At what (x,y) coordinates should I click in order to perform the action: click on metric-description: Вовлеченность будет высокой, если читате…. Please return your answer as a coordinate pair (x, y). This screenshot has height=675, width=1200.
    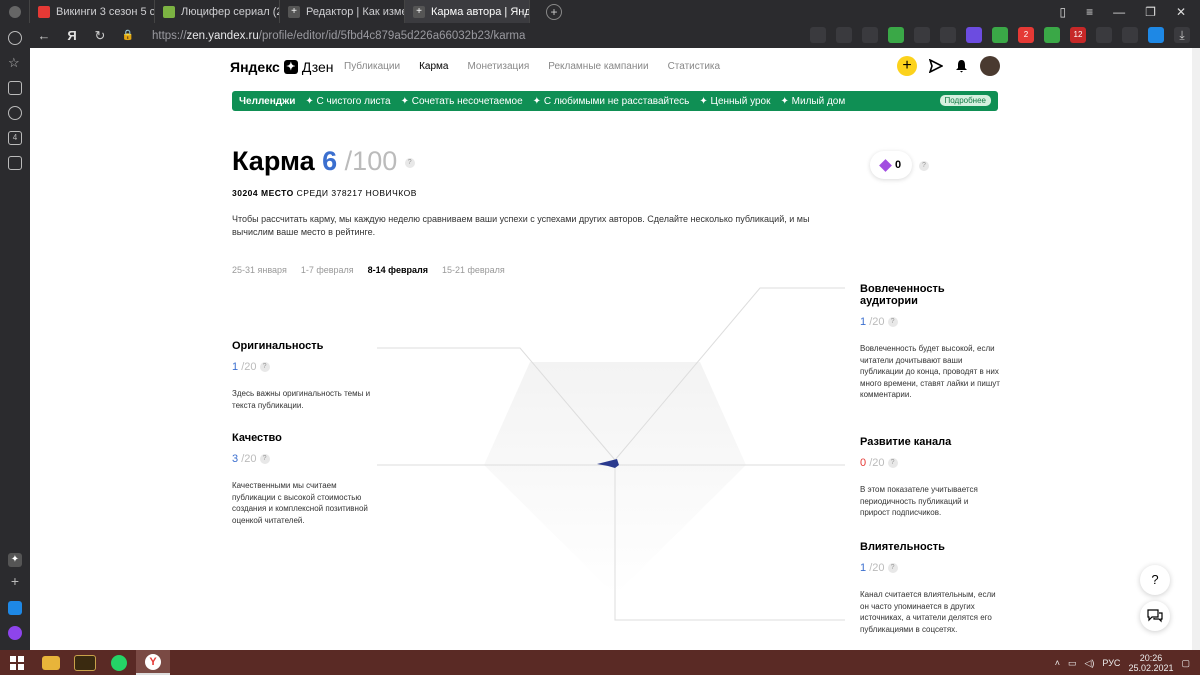
    Looking at the image, I should click on (930, 371).